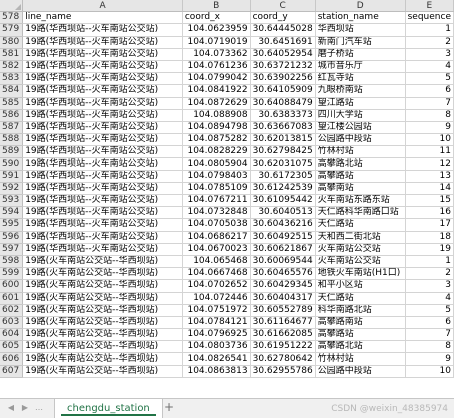 The width and height of the screenshot is (454, 418). I want to click on sheet-tab-chengdu-station: chengdu_station, so click(108, 408).